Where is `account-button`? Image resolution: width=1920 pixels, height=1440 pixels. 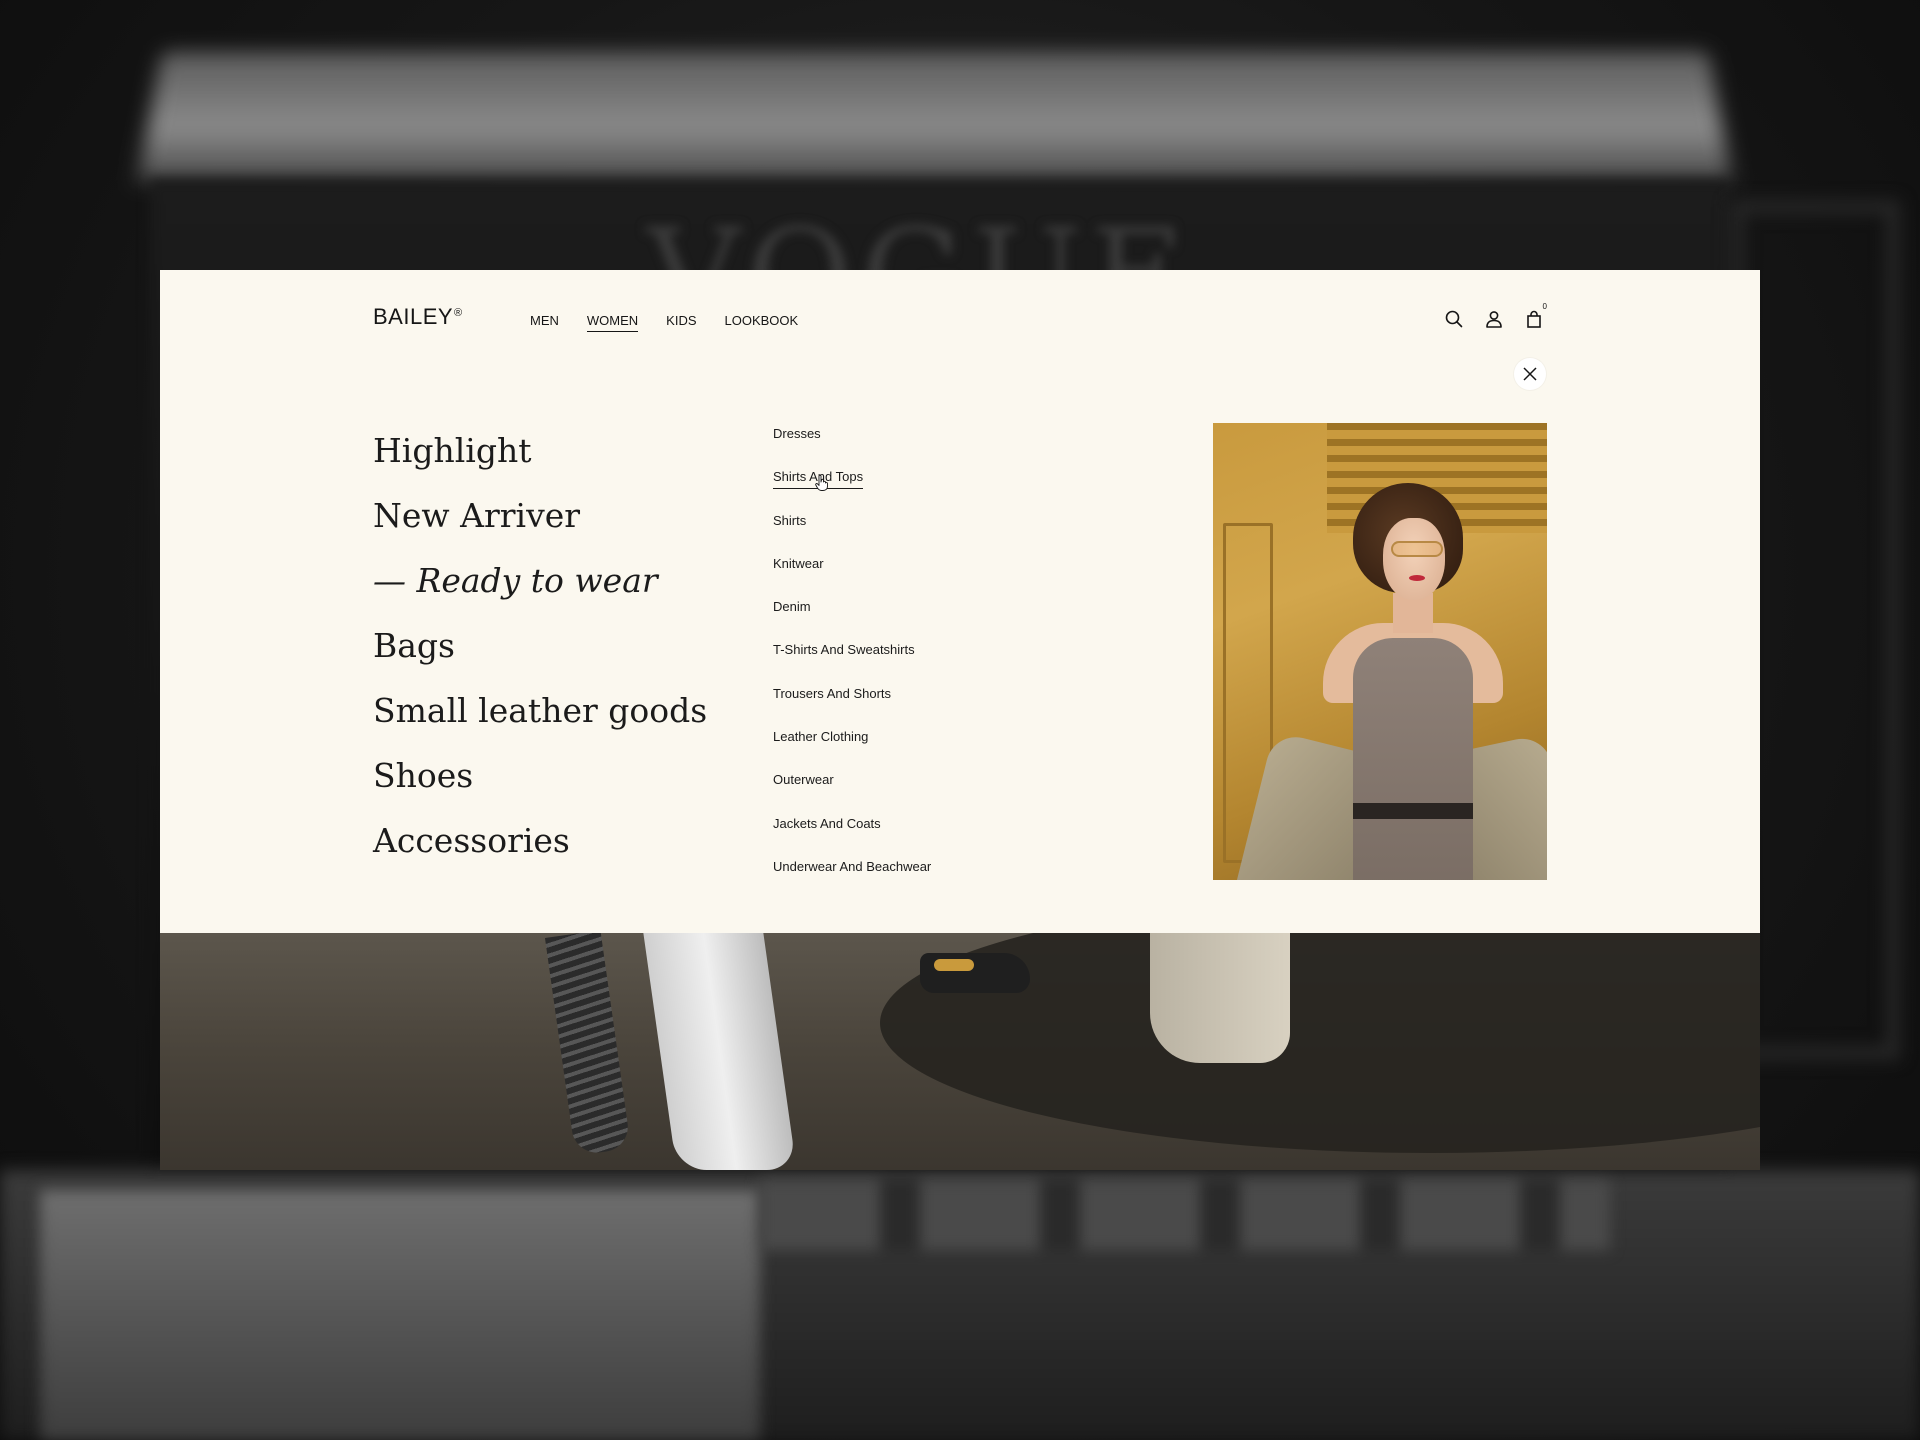
account-button is located at coordinates (1494, 319).